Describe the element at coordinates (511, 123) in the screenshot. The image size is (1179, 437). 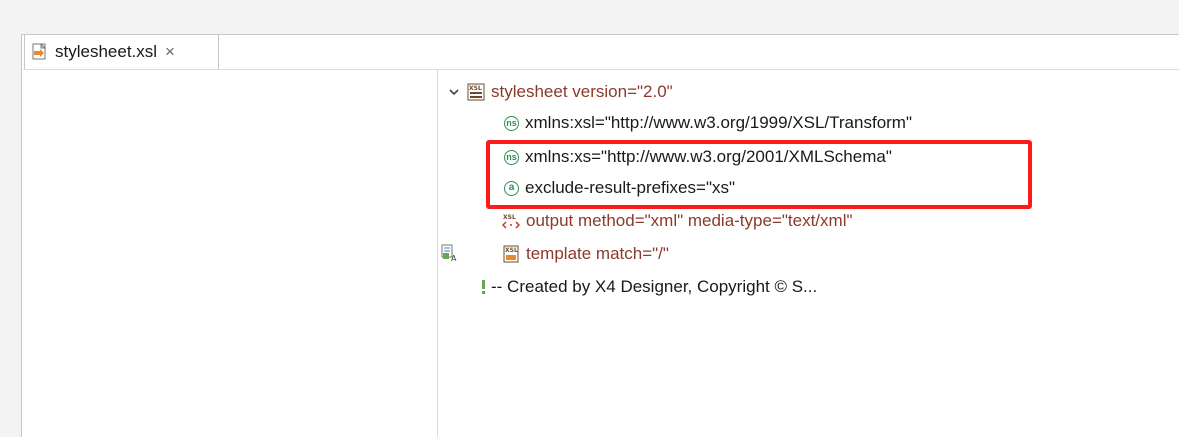
I see `namespace-icon: ns` at that location.